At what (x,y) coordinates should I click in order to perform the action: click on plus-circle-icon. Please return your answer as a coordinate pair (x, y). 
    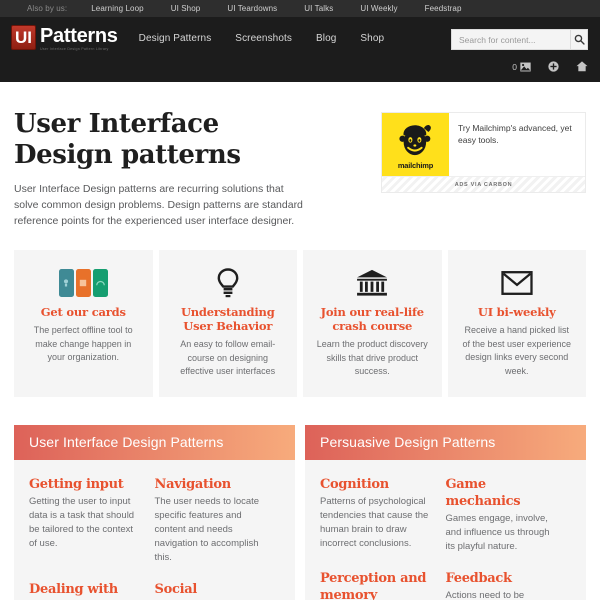
    Looking at the image, I should click on (553, 66).